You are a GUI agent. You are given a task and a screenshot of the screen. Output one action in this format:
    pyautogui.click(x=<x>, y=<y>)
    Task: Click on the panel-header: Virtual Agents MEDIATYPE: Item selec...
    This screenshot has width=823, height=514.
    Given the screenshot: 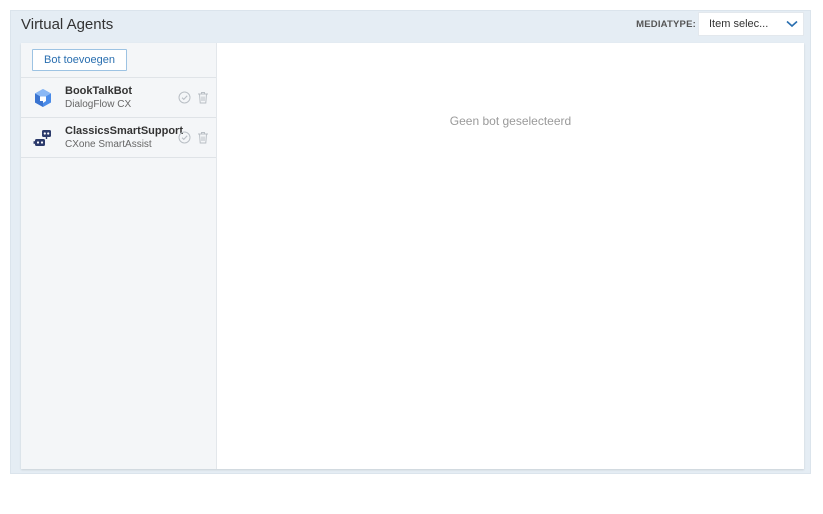 What is the action you would take?
    pyautogui.click(x=410, y=26)
    